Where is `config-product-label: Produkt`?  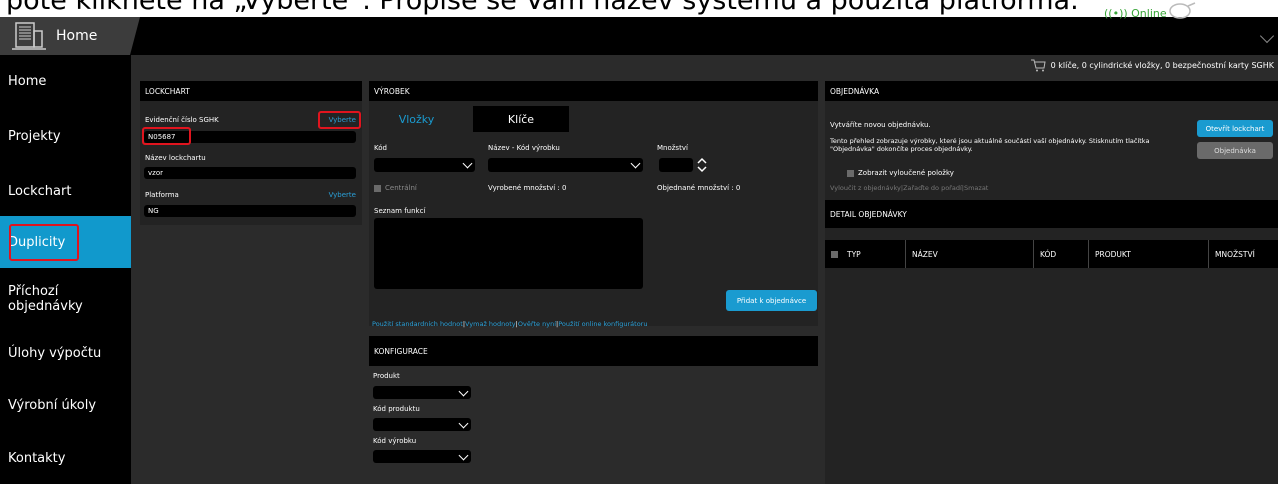
config-product-label: Produkt is located at coordinates (386, 376).